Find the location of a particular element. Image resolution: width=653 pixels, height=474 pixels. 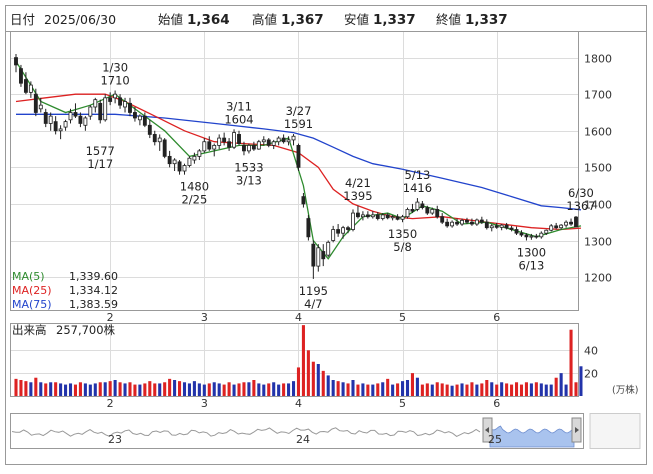

close-value: 1,337 is located at coordinates (486, 20).